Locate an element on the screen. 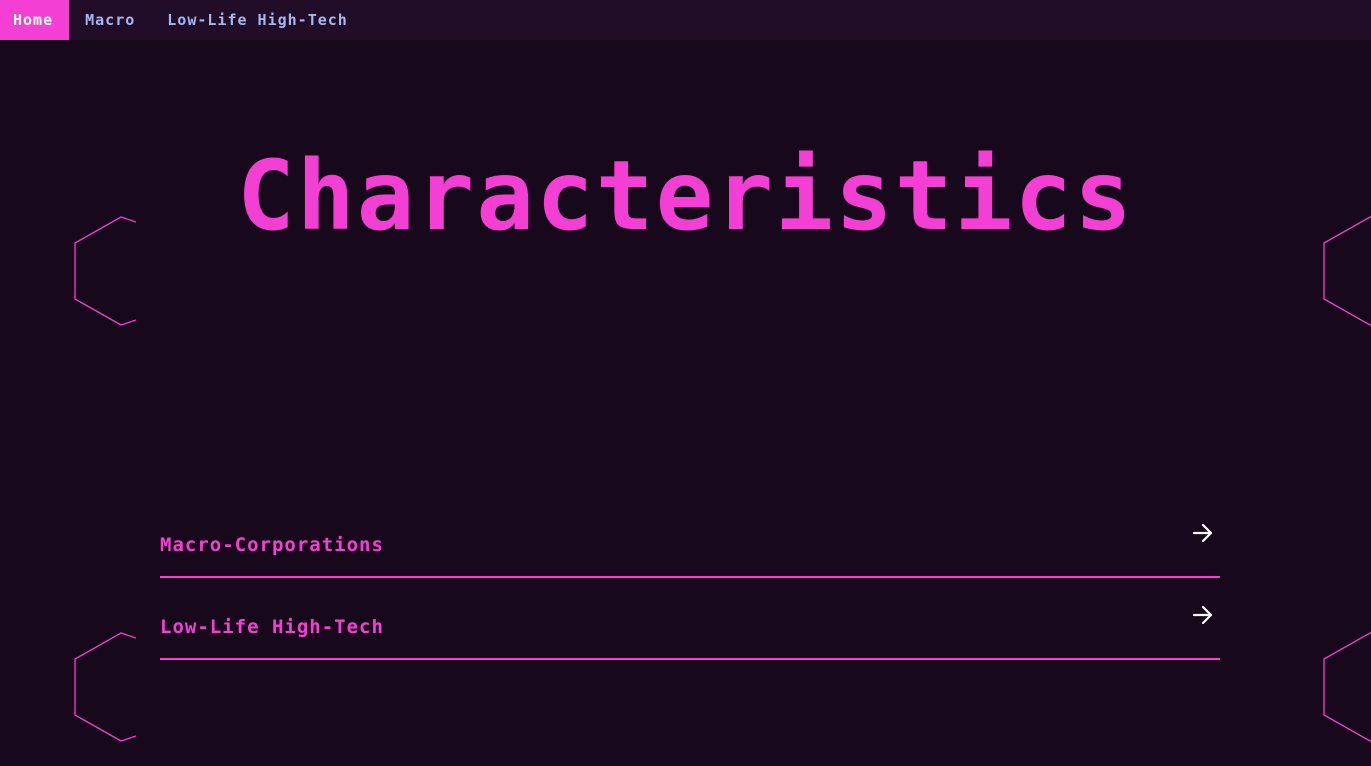 Image resolution: width=1371 pixels, height=766 pixels. list-item-macro-corporations: Macro-Corporations is located at coordinates (690, 537).